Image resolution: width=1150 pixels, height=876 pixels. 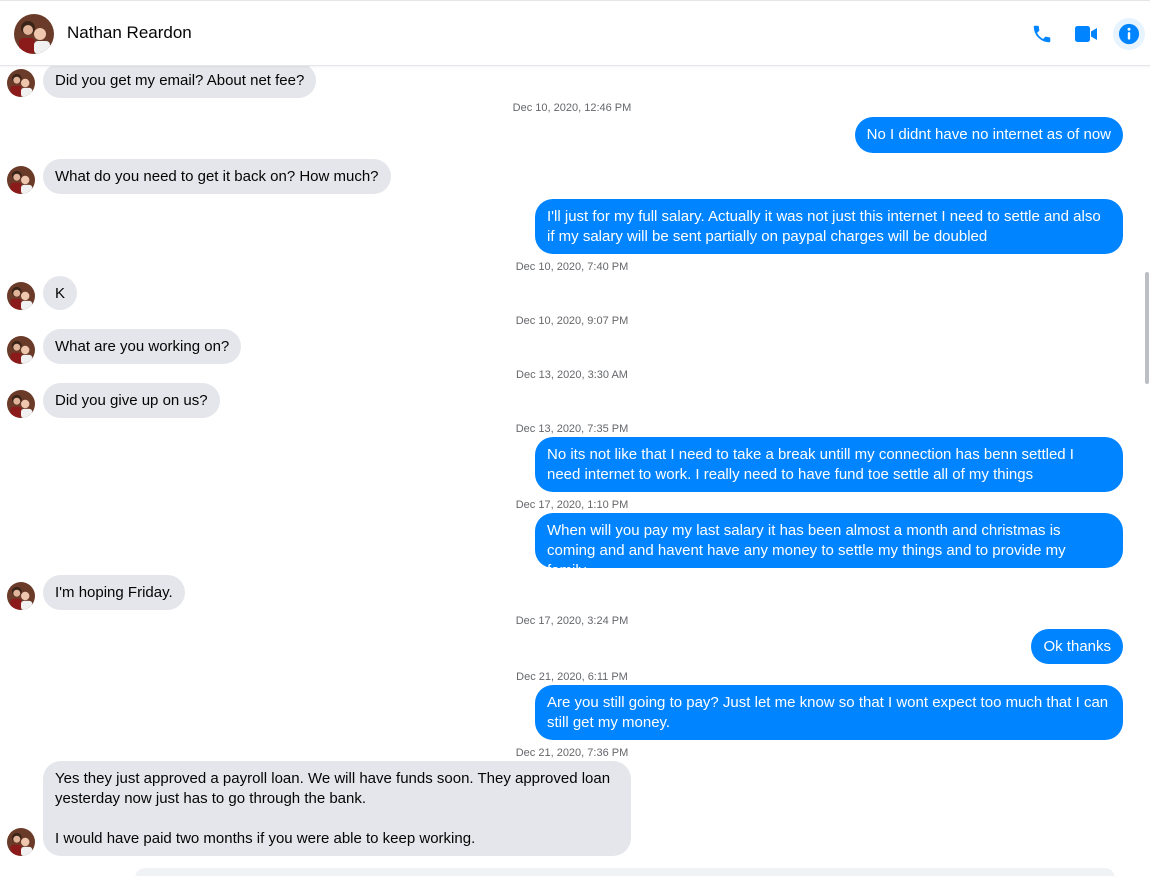 I want to click on sent-message: No I didnt have no internet as of now, so click(x=988, y=135).